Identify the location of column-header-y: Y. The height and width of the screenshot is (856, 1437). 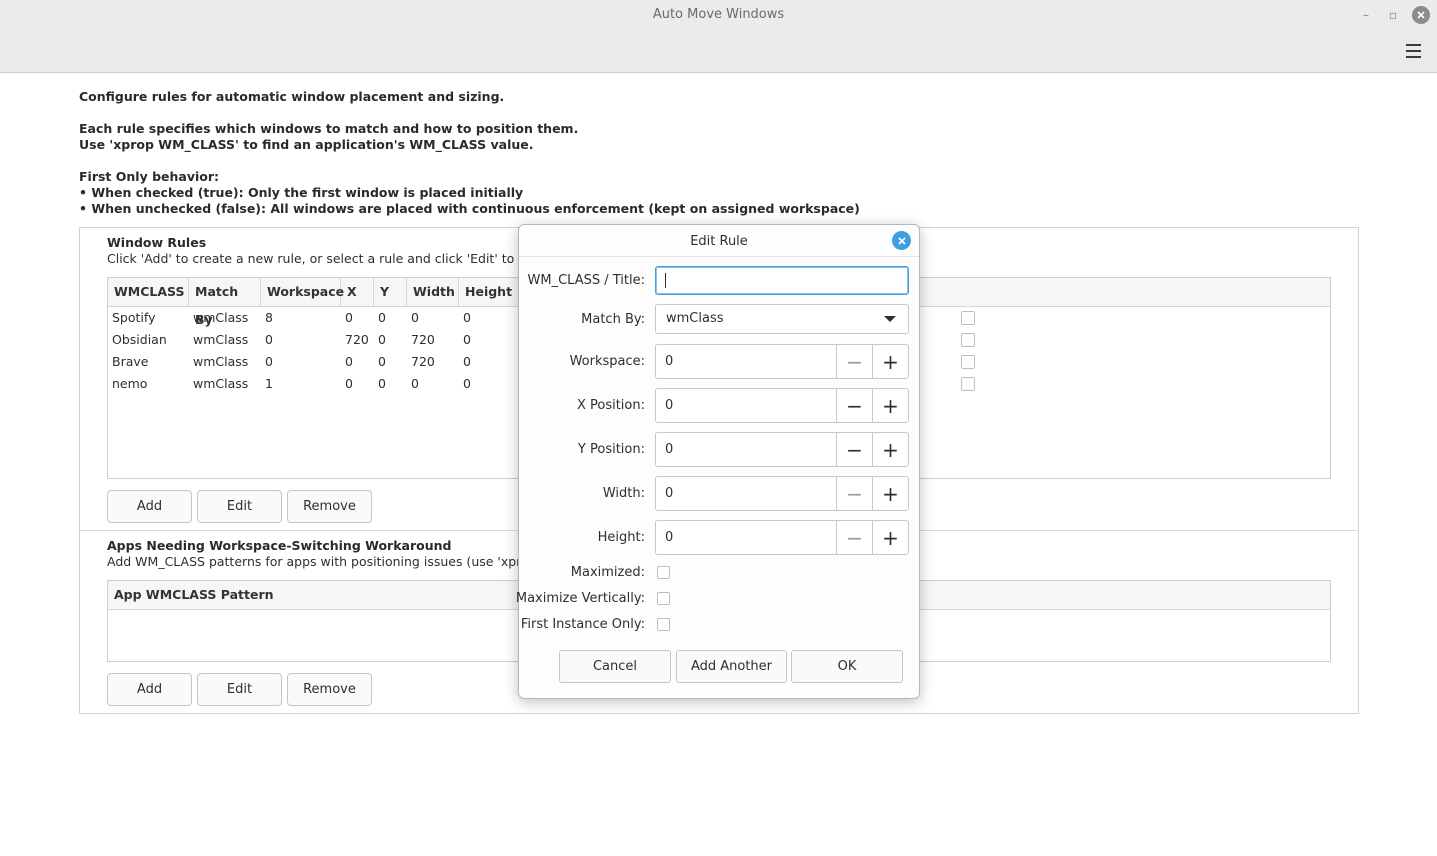
(390, 292).